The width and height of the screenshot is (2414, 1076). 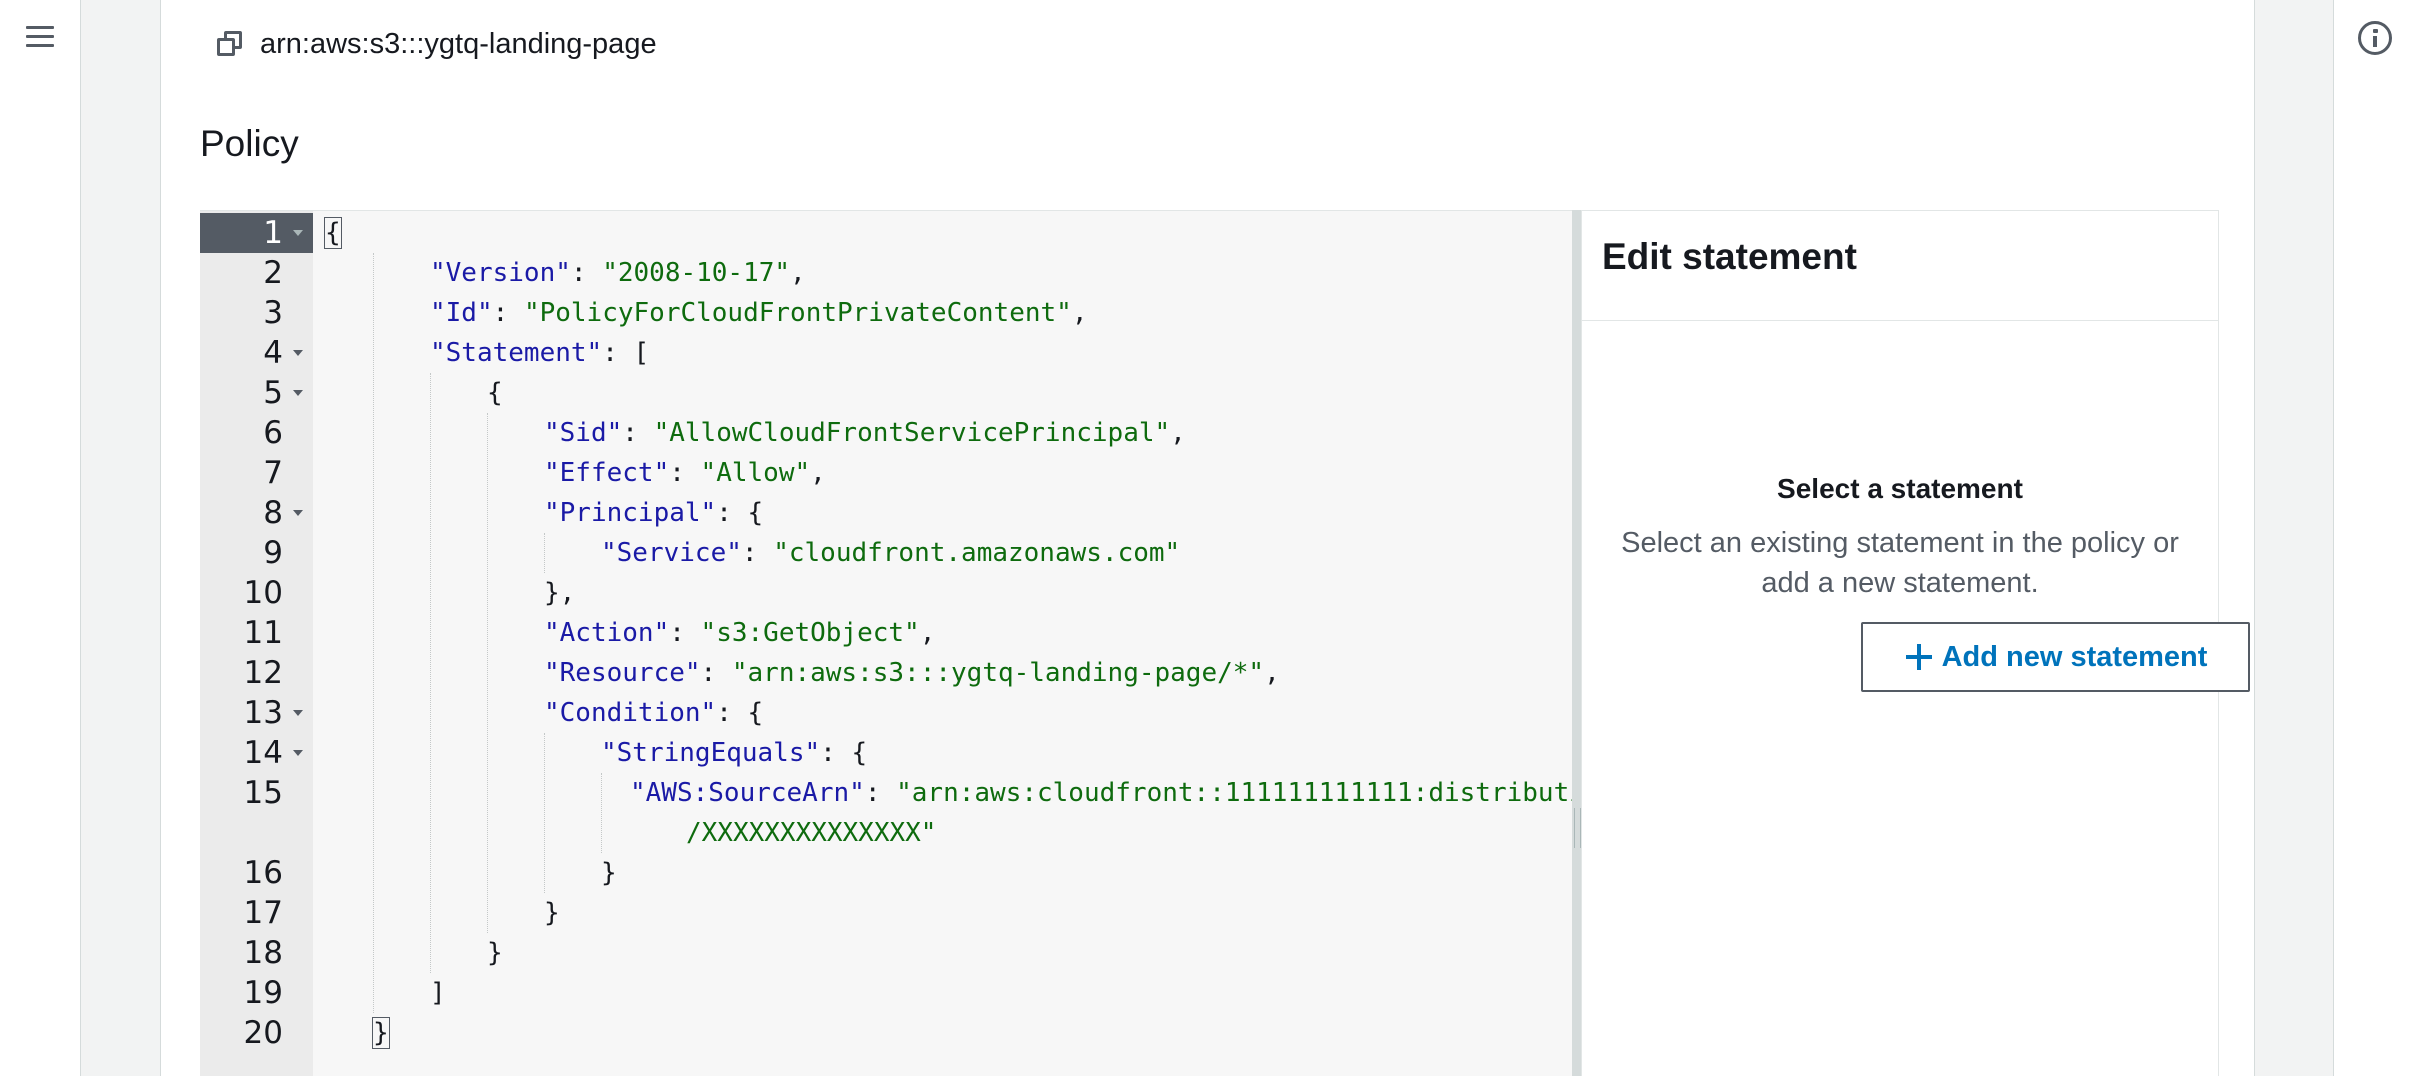 I want to click on hamburger-menu-icon, so click(x=40, y=37).